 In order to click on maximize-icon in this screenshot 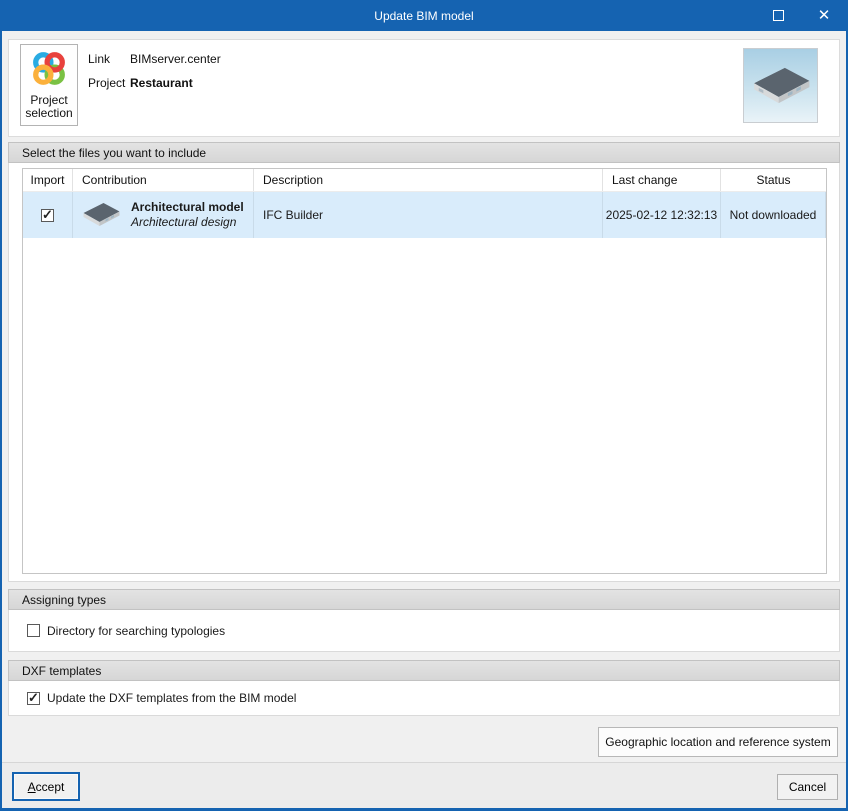, I will do `click(778, 15)`.